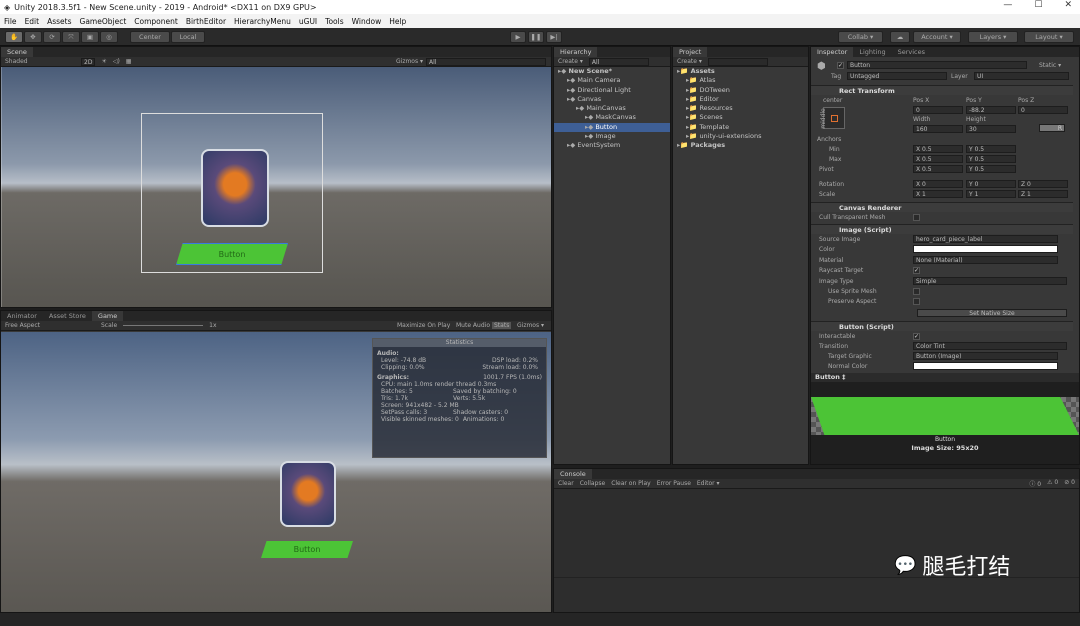 This screenshot has height=626, width=1080. What do you see at coordinates (740, 117) in the screenshot?
I see `tree-item: ▸📁 Scenes` at bounding box center [740, 117].